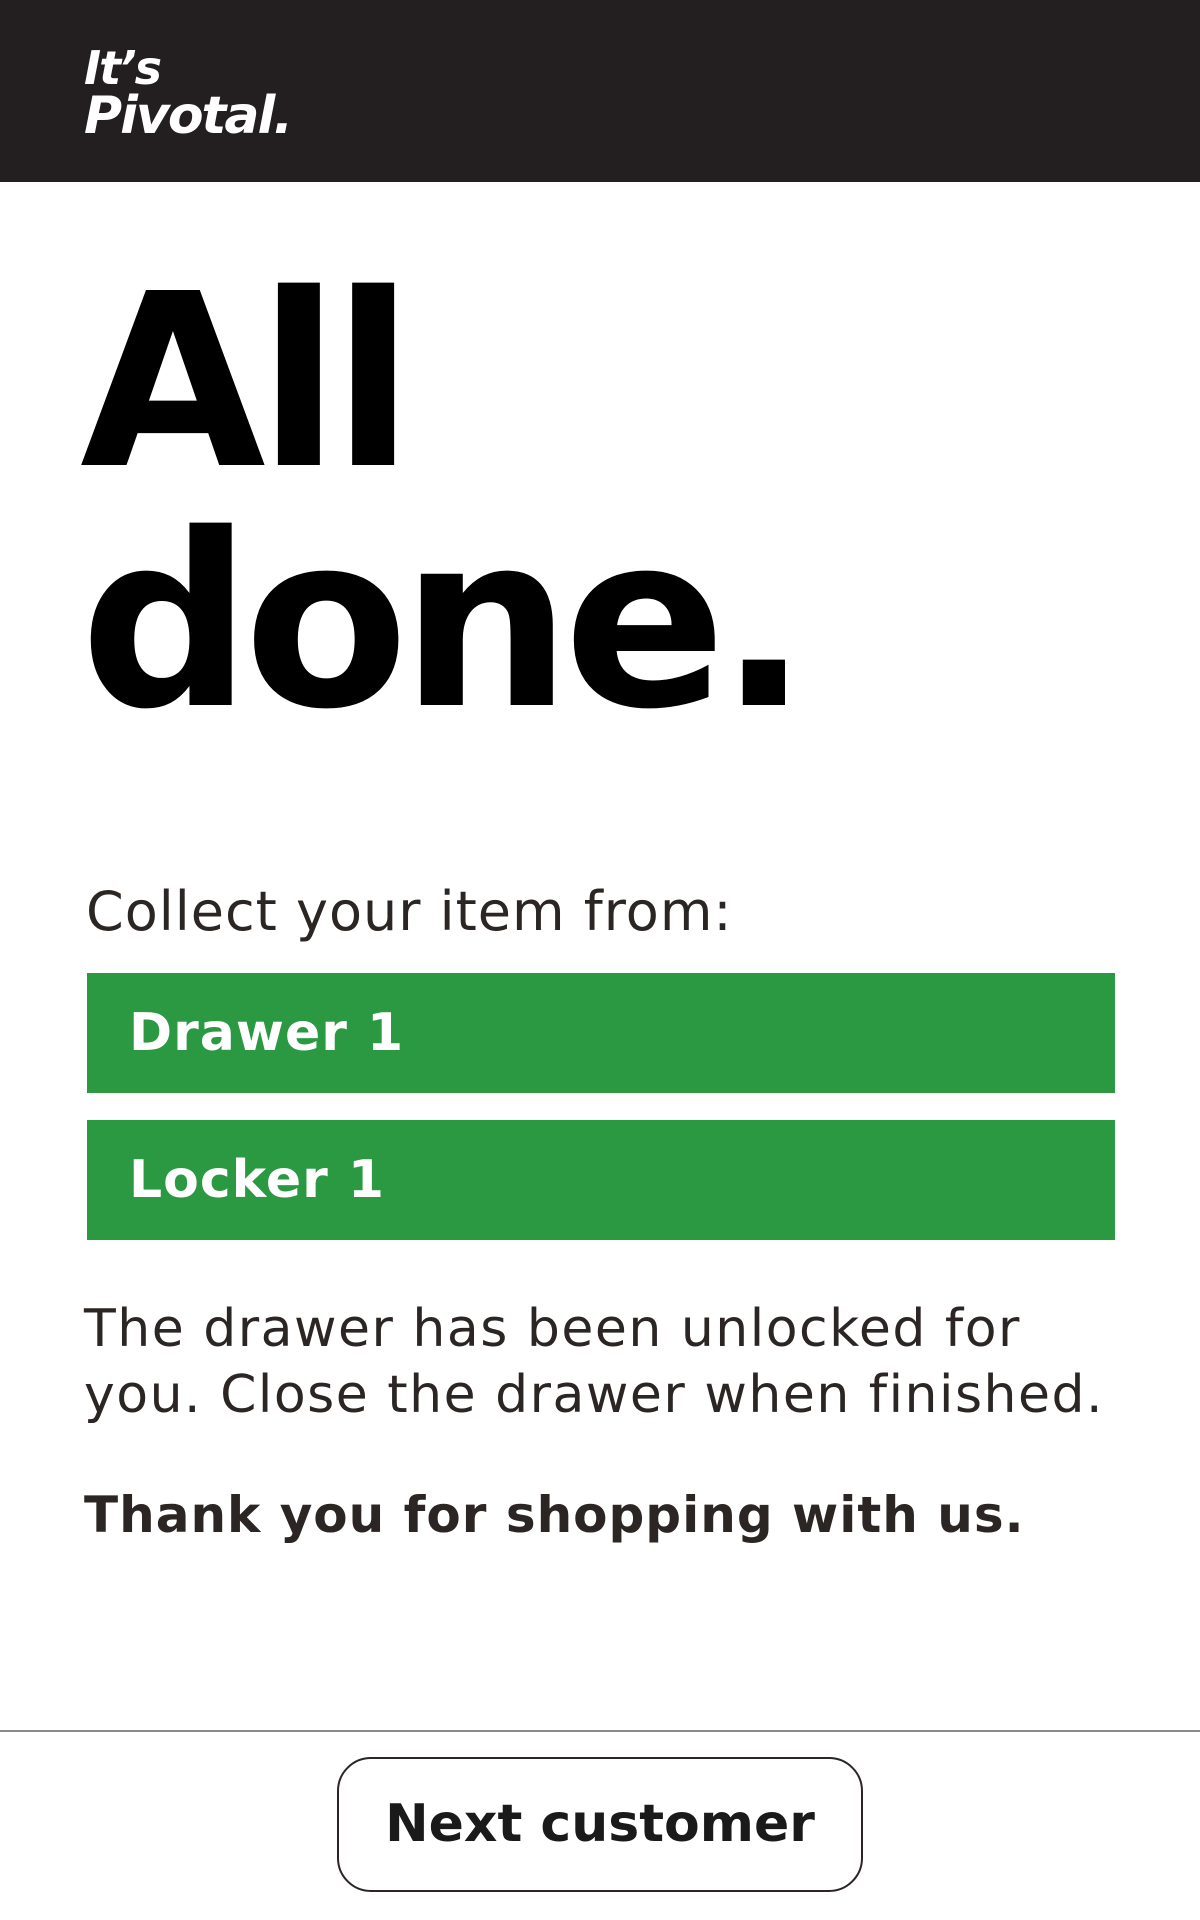 The image size is (1200, 1920). I want to click on next-customer-button: Next customer, so click(600, 1824).